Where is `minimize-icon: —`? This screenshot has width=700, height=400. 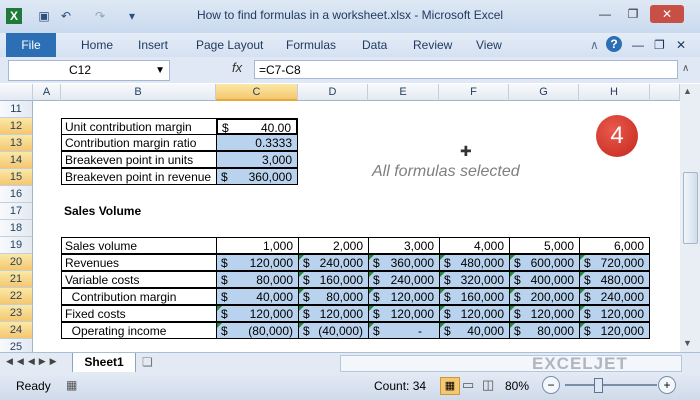
minimize-icon: — is located at coordinates (605, 14).